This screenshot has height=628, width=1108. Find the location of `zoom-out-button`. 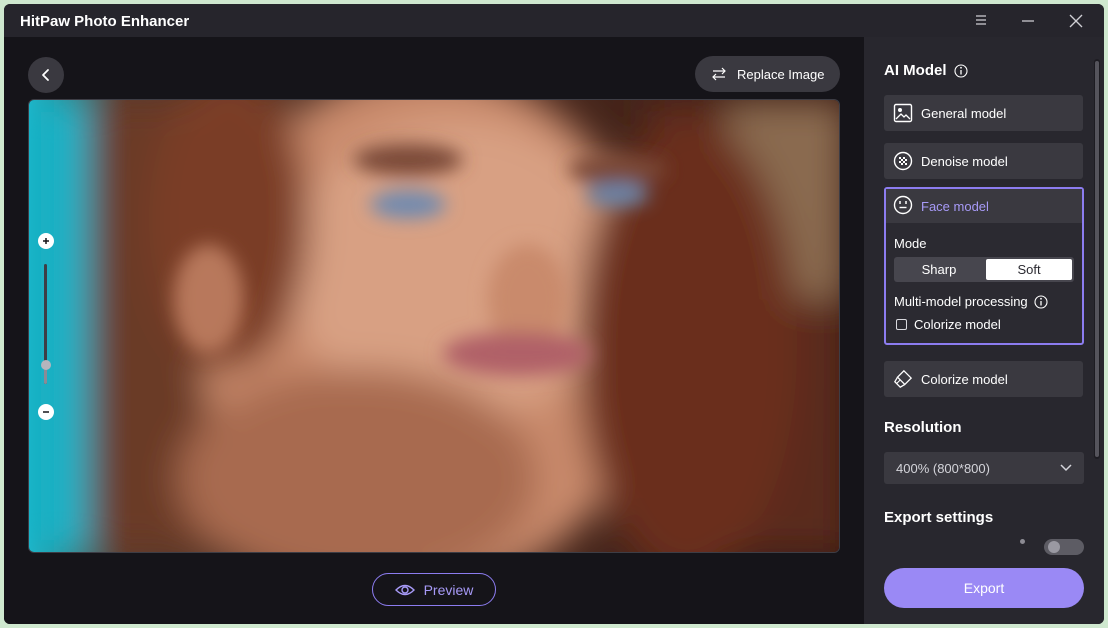

zoom-out-button is located at coordinates (46, 412).